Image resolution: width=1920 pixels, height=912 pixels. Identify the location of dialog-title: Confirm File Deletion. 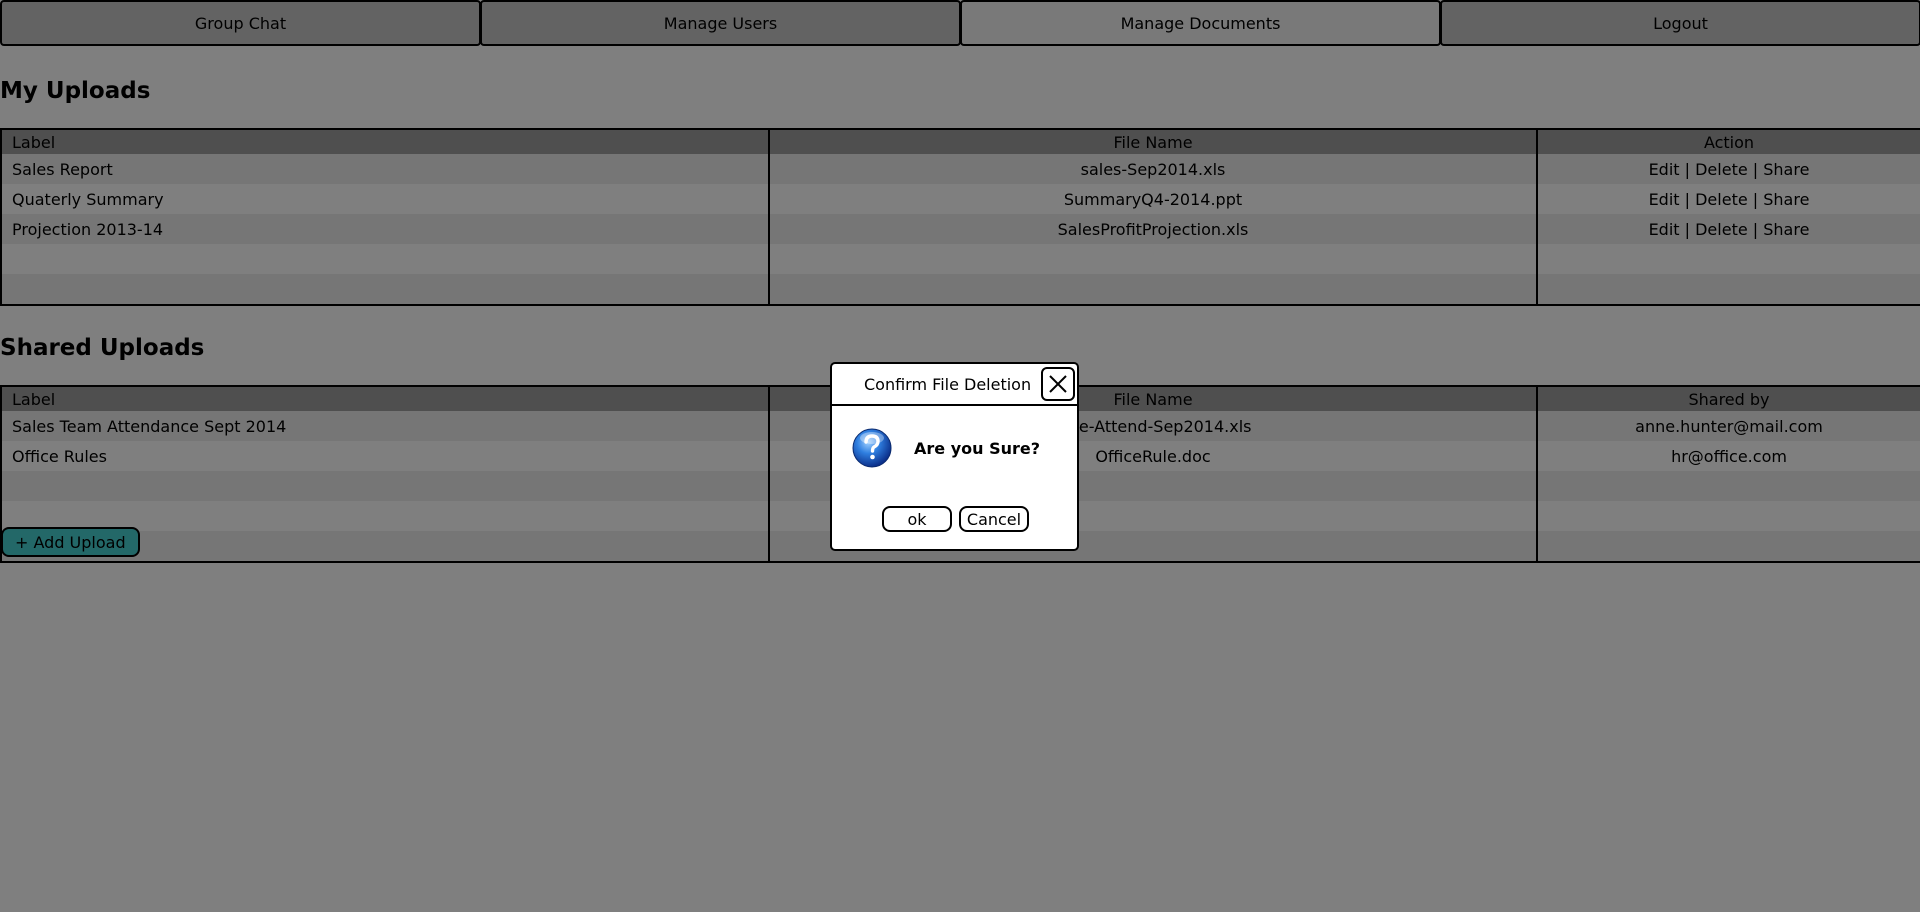
(948, 384).